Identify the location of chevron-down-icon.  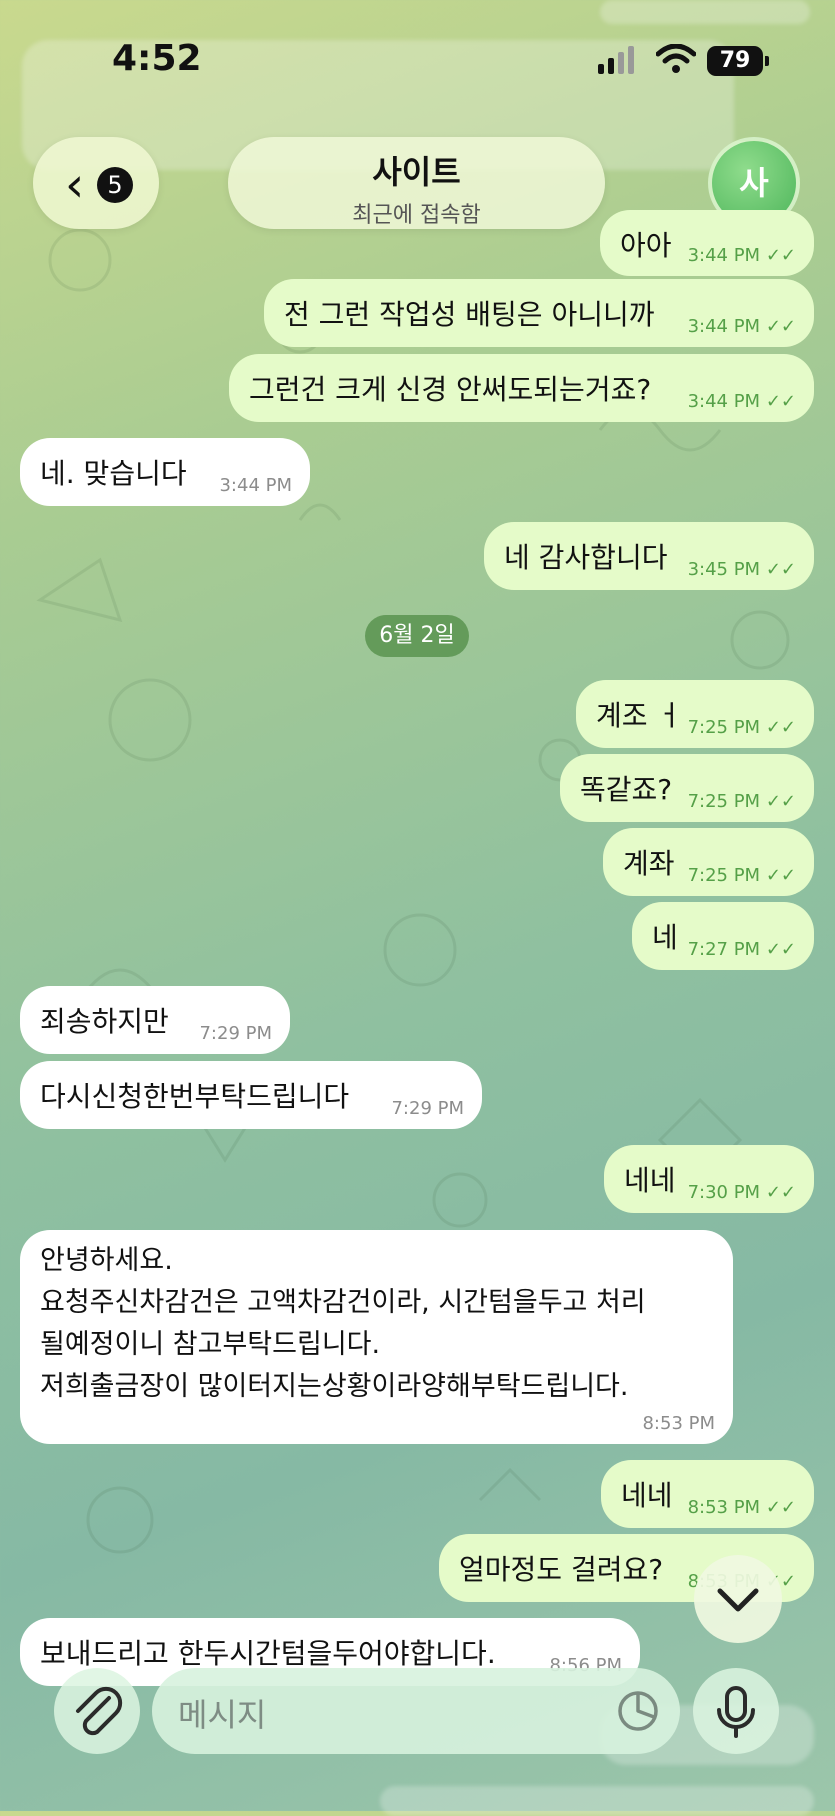
(738, 1600).